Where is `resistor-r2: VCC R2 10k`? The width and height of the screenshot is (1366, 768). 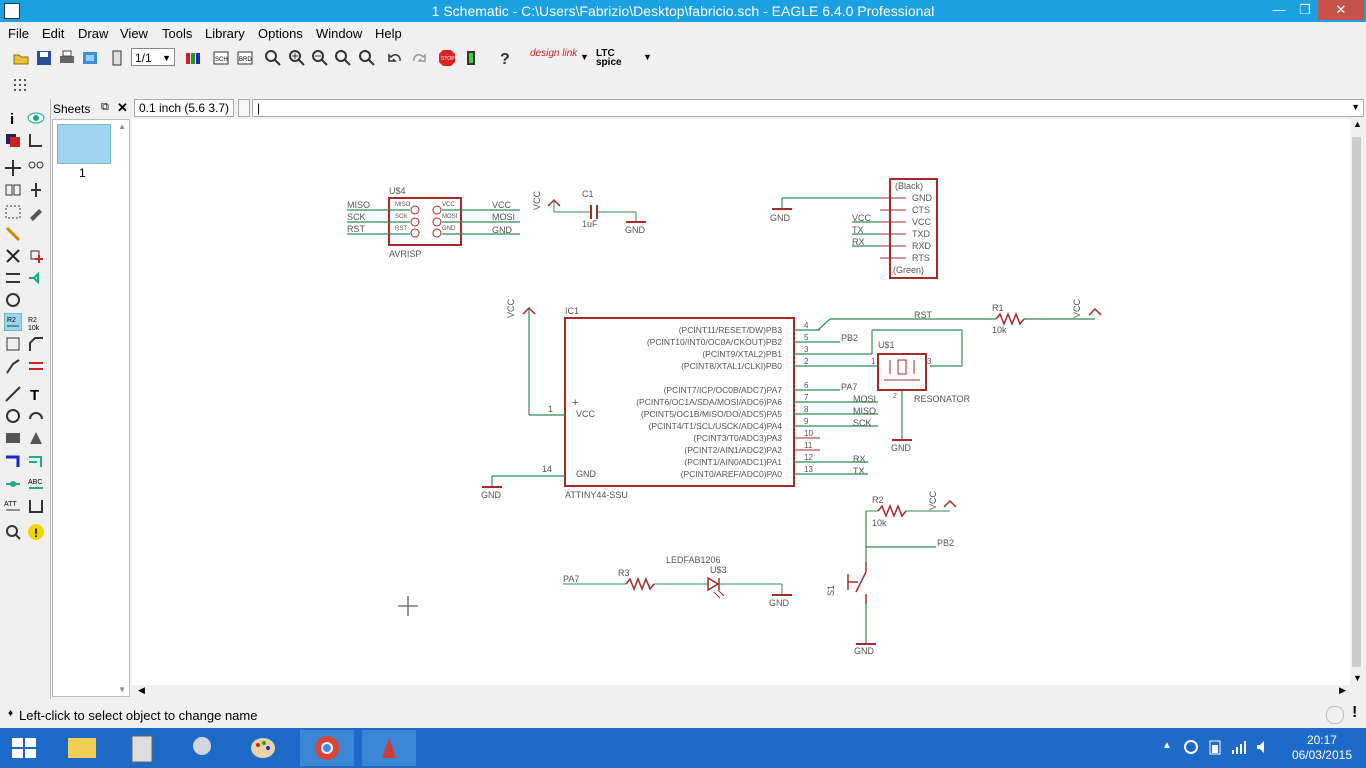 resistor-r2: VCC R2 10k is located at coordinates (911, 509).